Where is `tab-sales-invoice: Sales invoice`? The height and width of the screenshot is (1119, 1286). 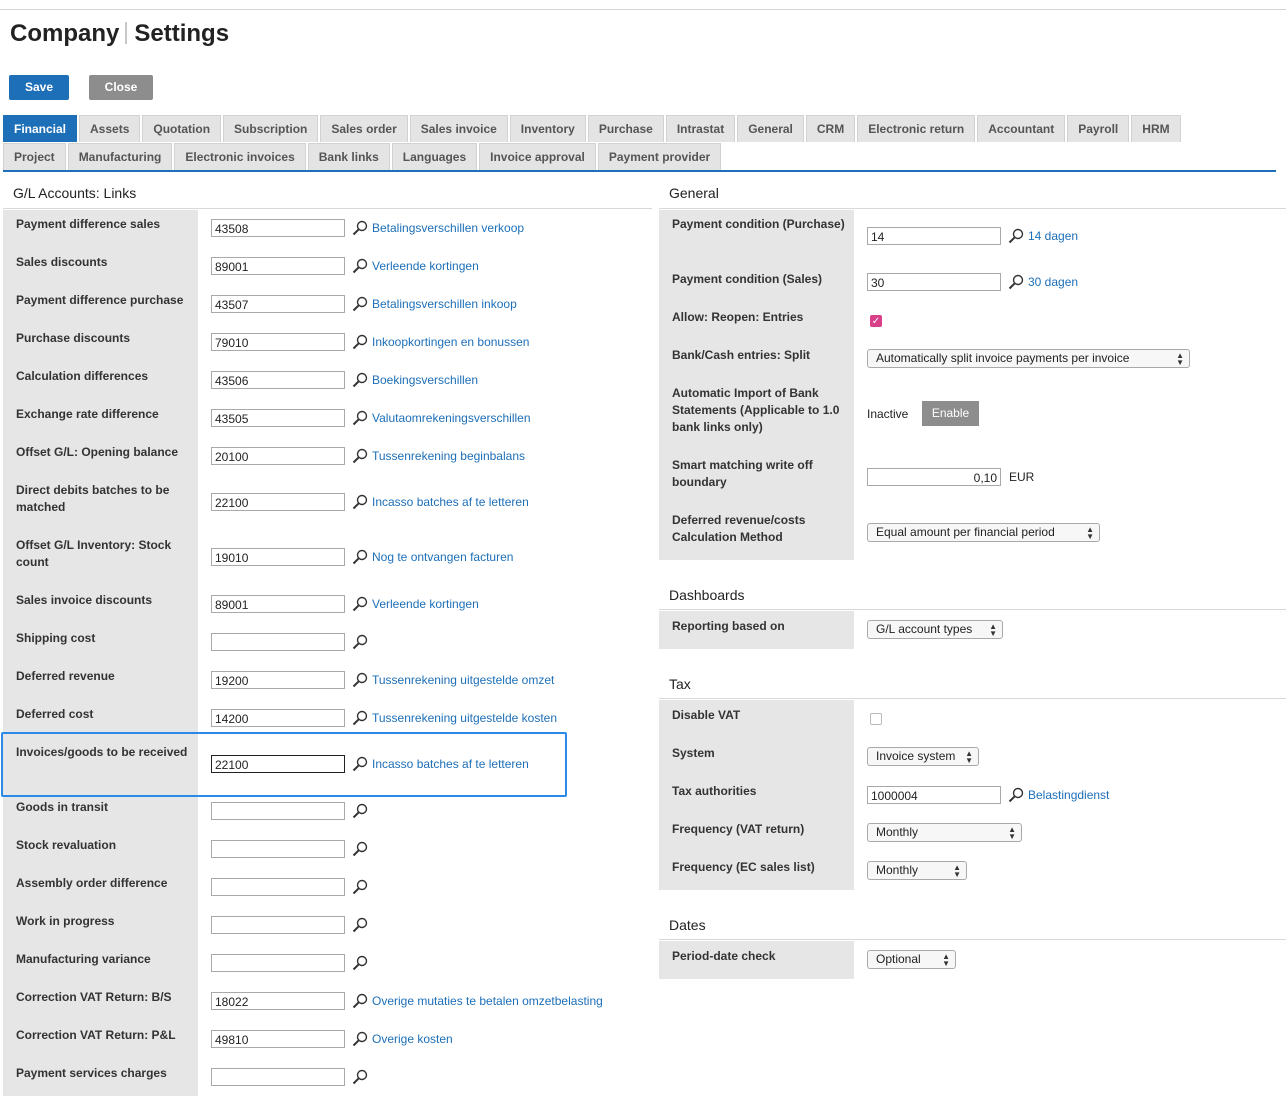 tab-sales-invoice: Sales invoice is located at coordinates (458, 128).